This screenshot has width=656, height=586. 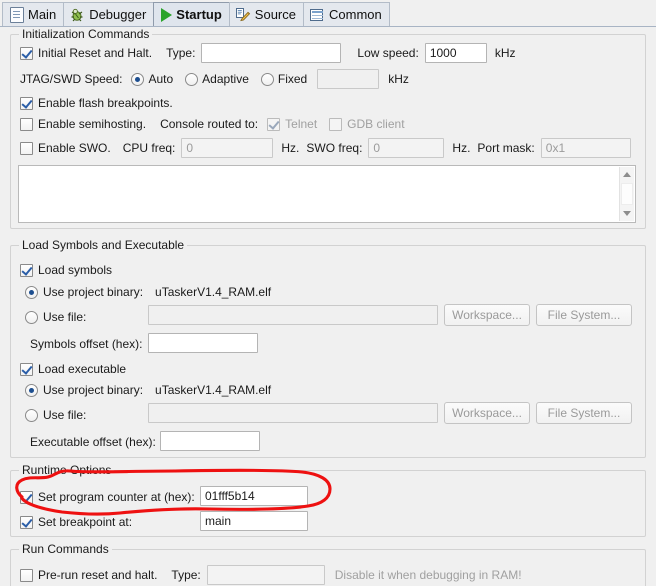 What do you see at coordinates (42, 14) in the screenshot?
I see `tab-main-label: Main` at bounding box center [42, 14].